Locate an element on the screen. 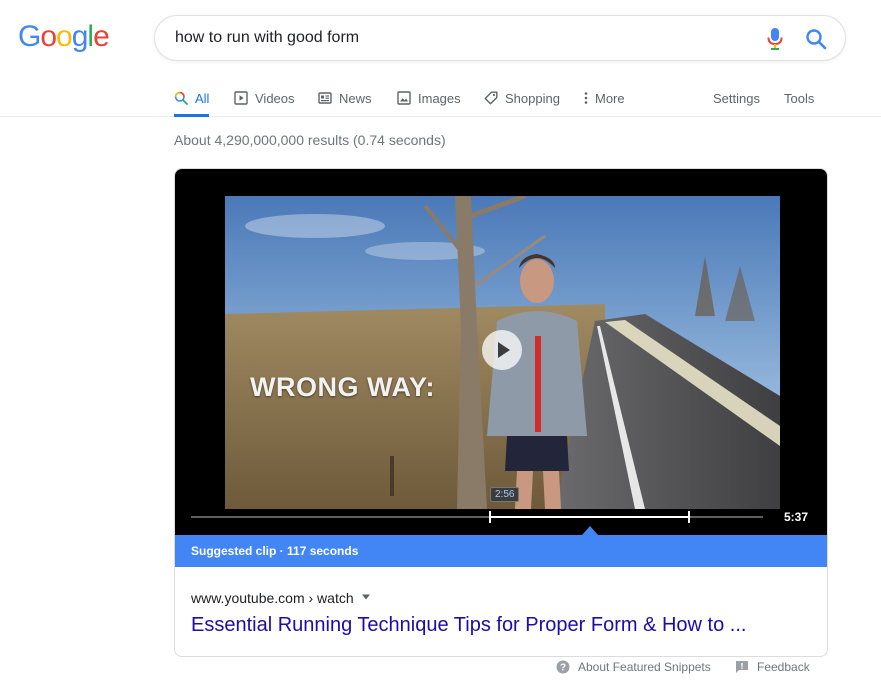  caret-down-icon is located at coordinates (366, 597).